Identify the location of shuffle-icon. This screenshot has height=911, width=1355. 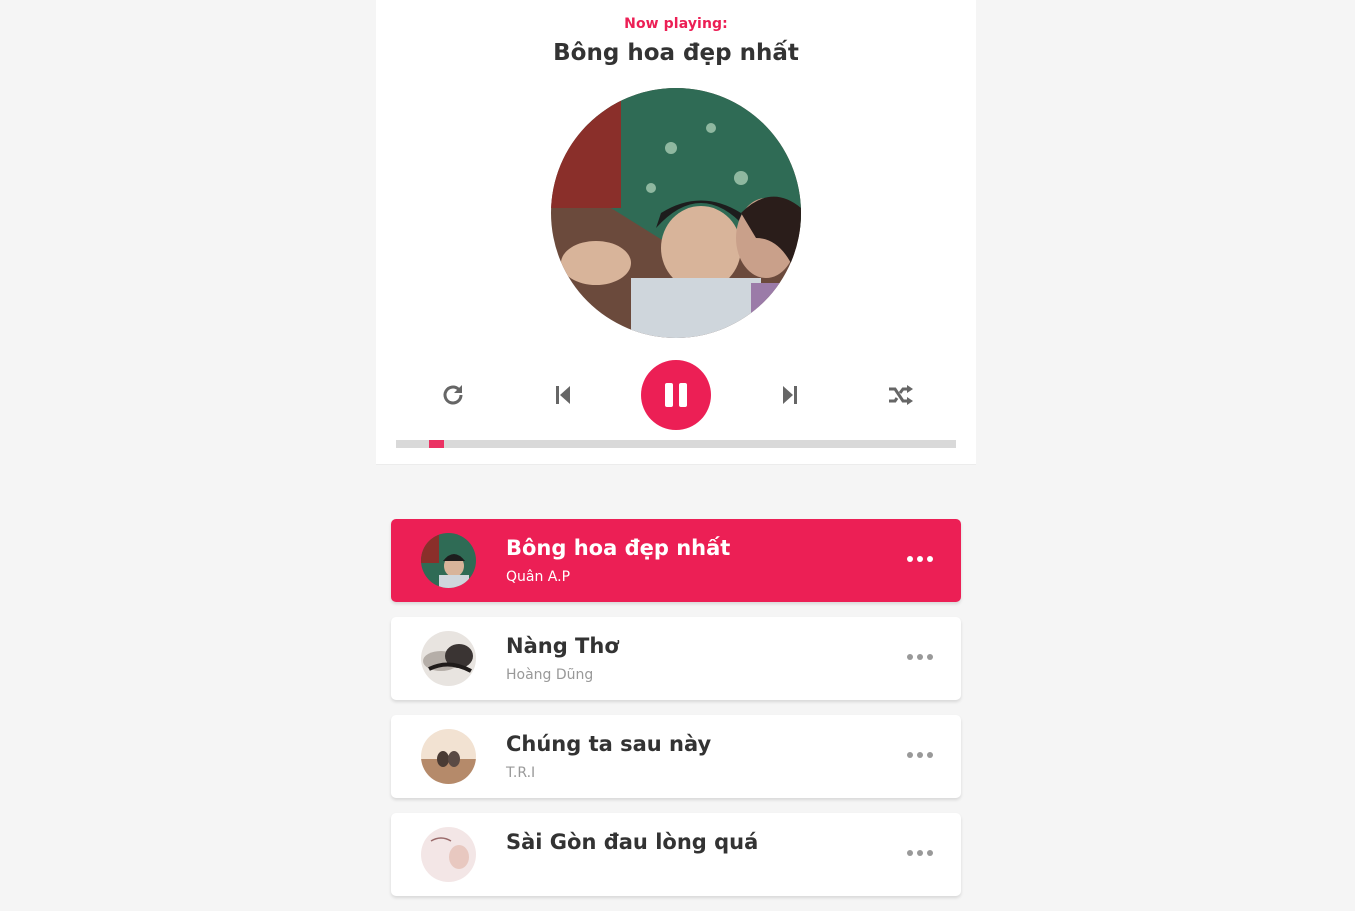
(901, 395).